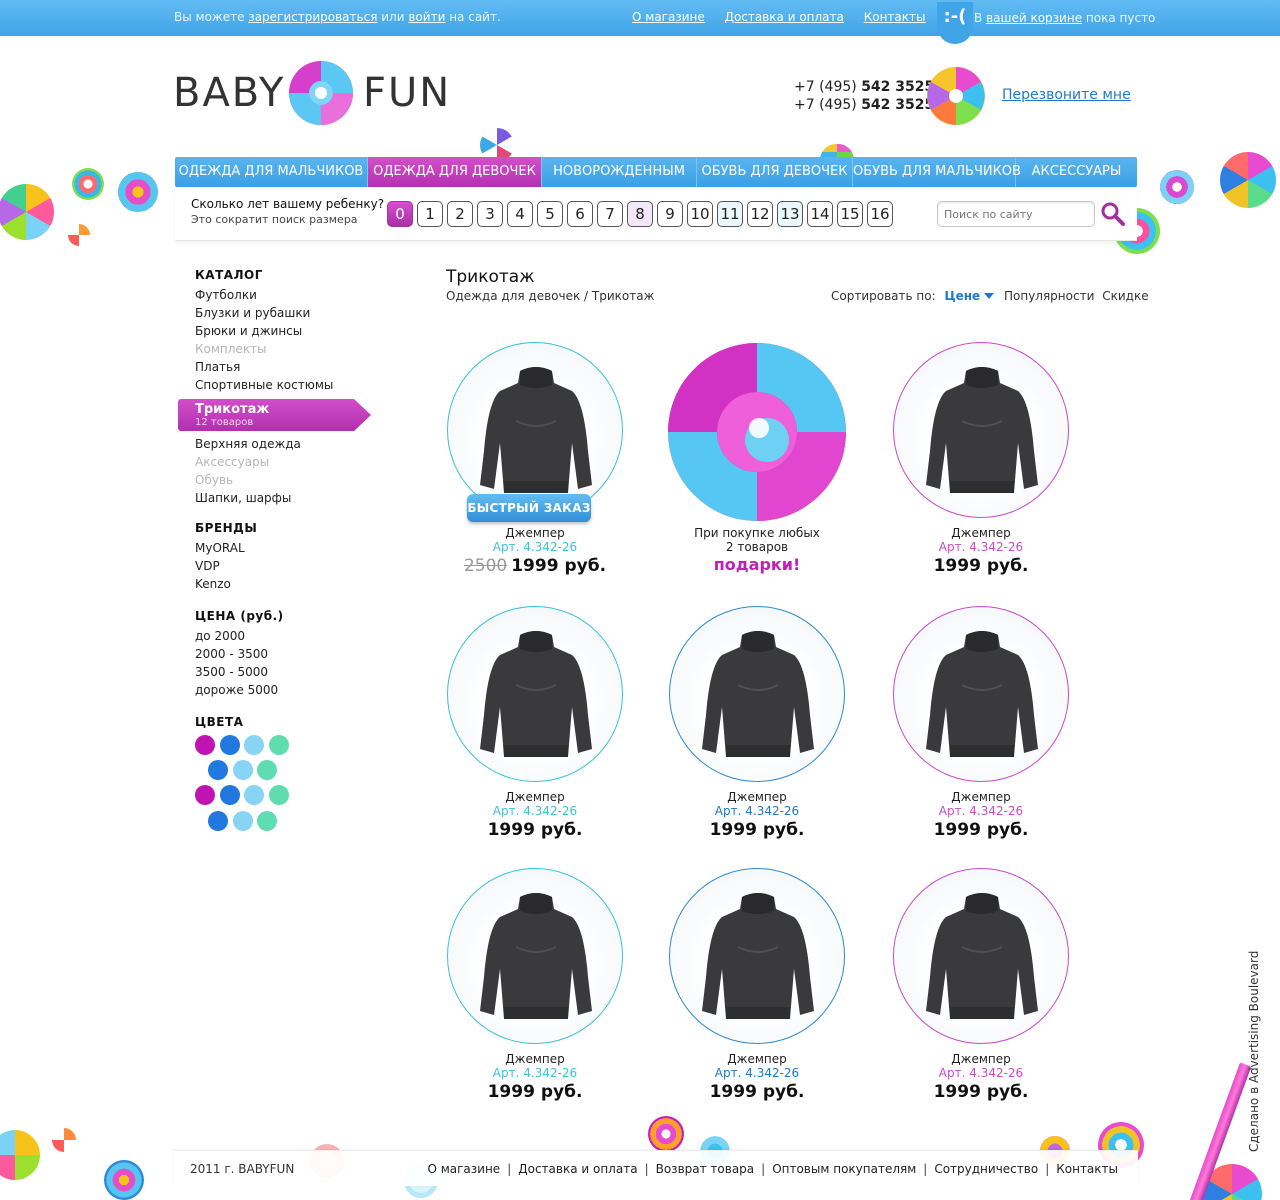  Describe the element at coordinates (1049, 296) in the screenshot. I see `sort-by-popularity: Популярности` at that location.